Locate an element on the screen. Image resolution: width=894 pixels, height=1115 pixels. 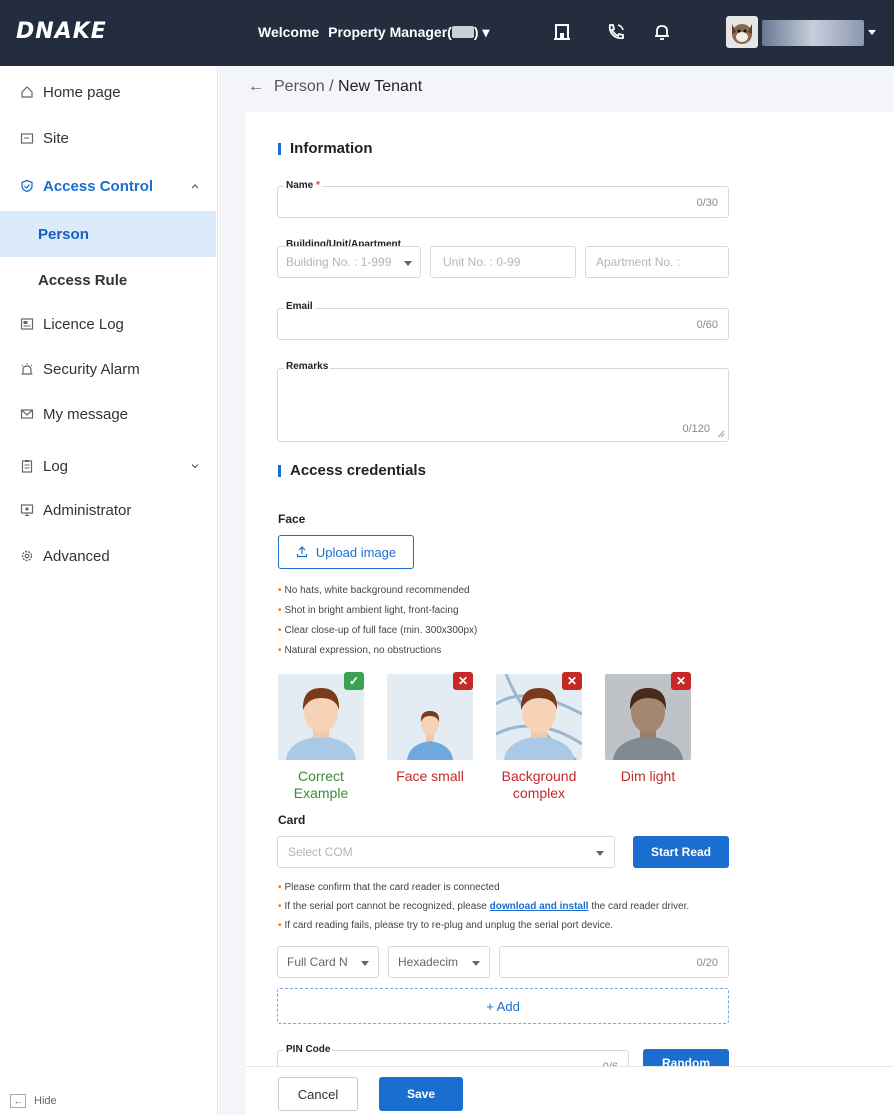
apartment-field: Apartment No. : is located at coordinates (657, 262).